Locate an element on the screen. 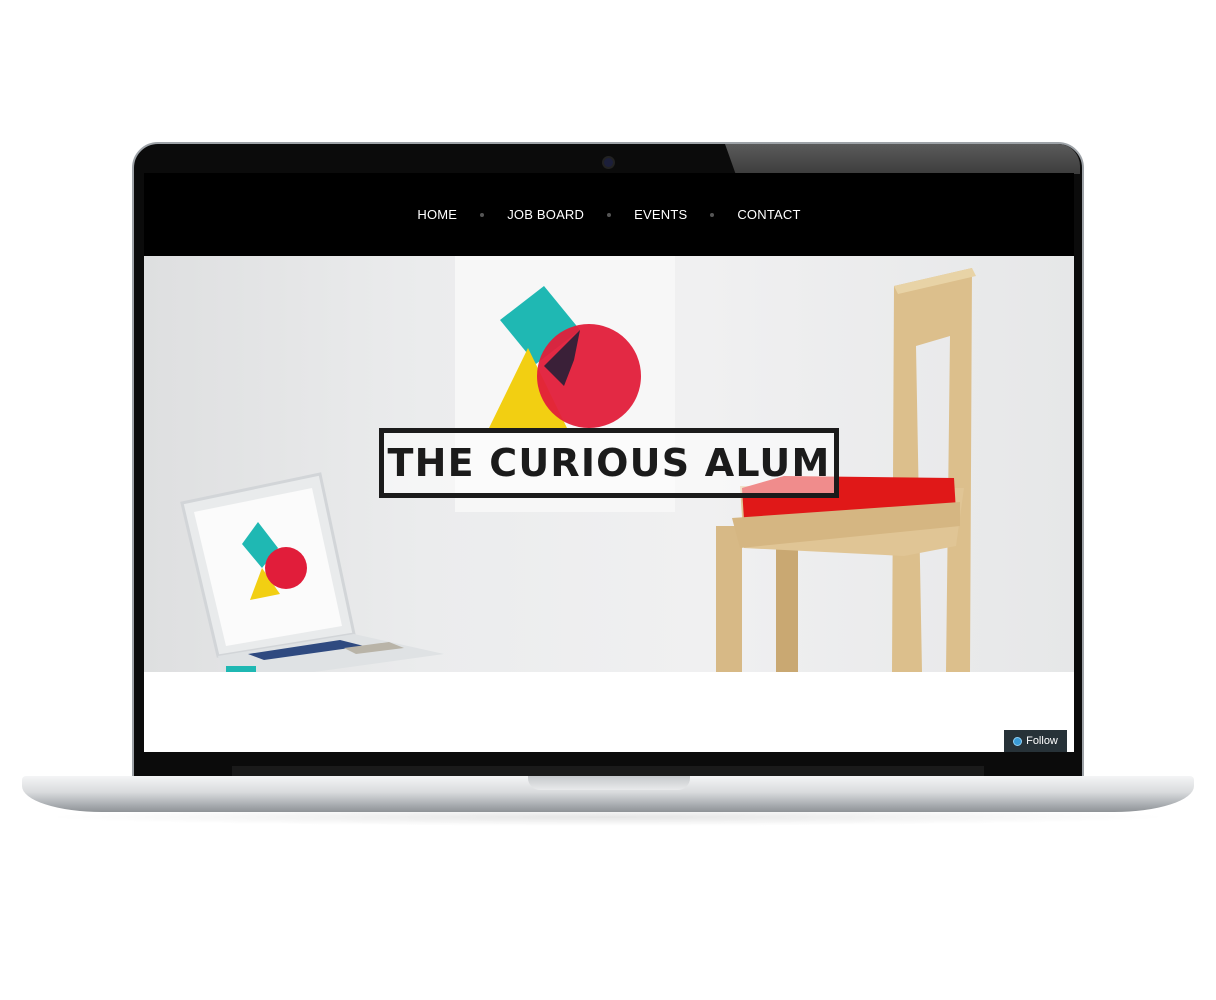 Image resolution: width=1216 pixels, height=1000 pixels. nav-item-home: HOME is located at coordinates (437, 214).